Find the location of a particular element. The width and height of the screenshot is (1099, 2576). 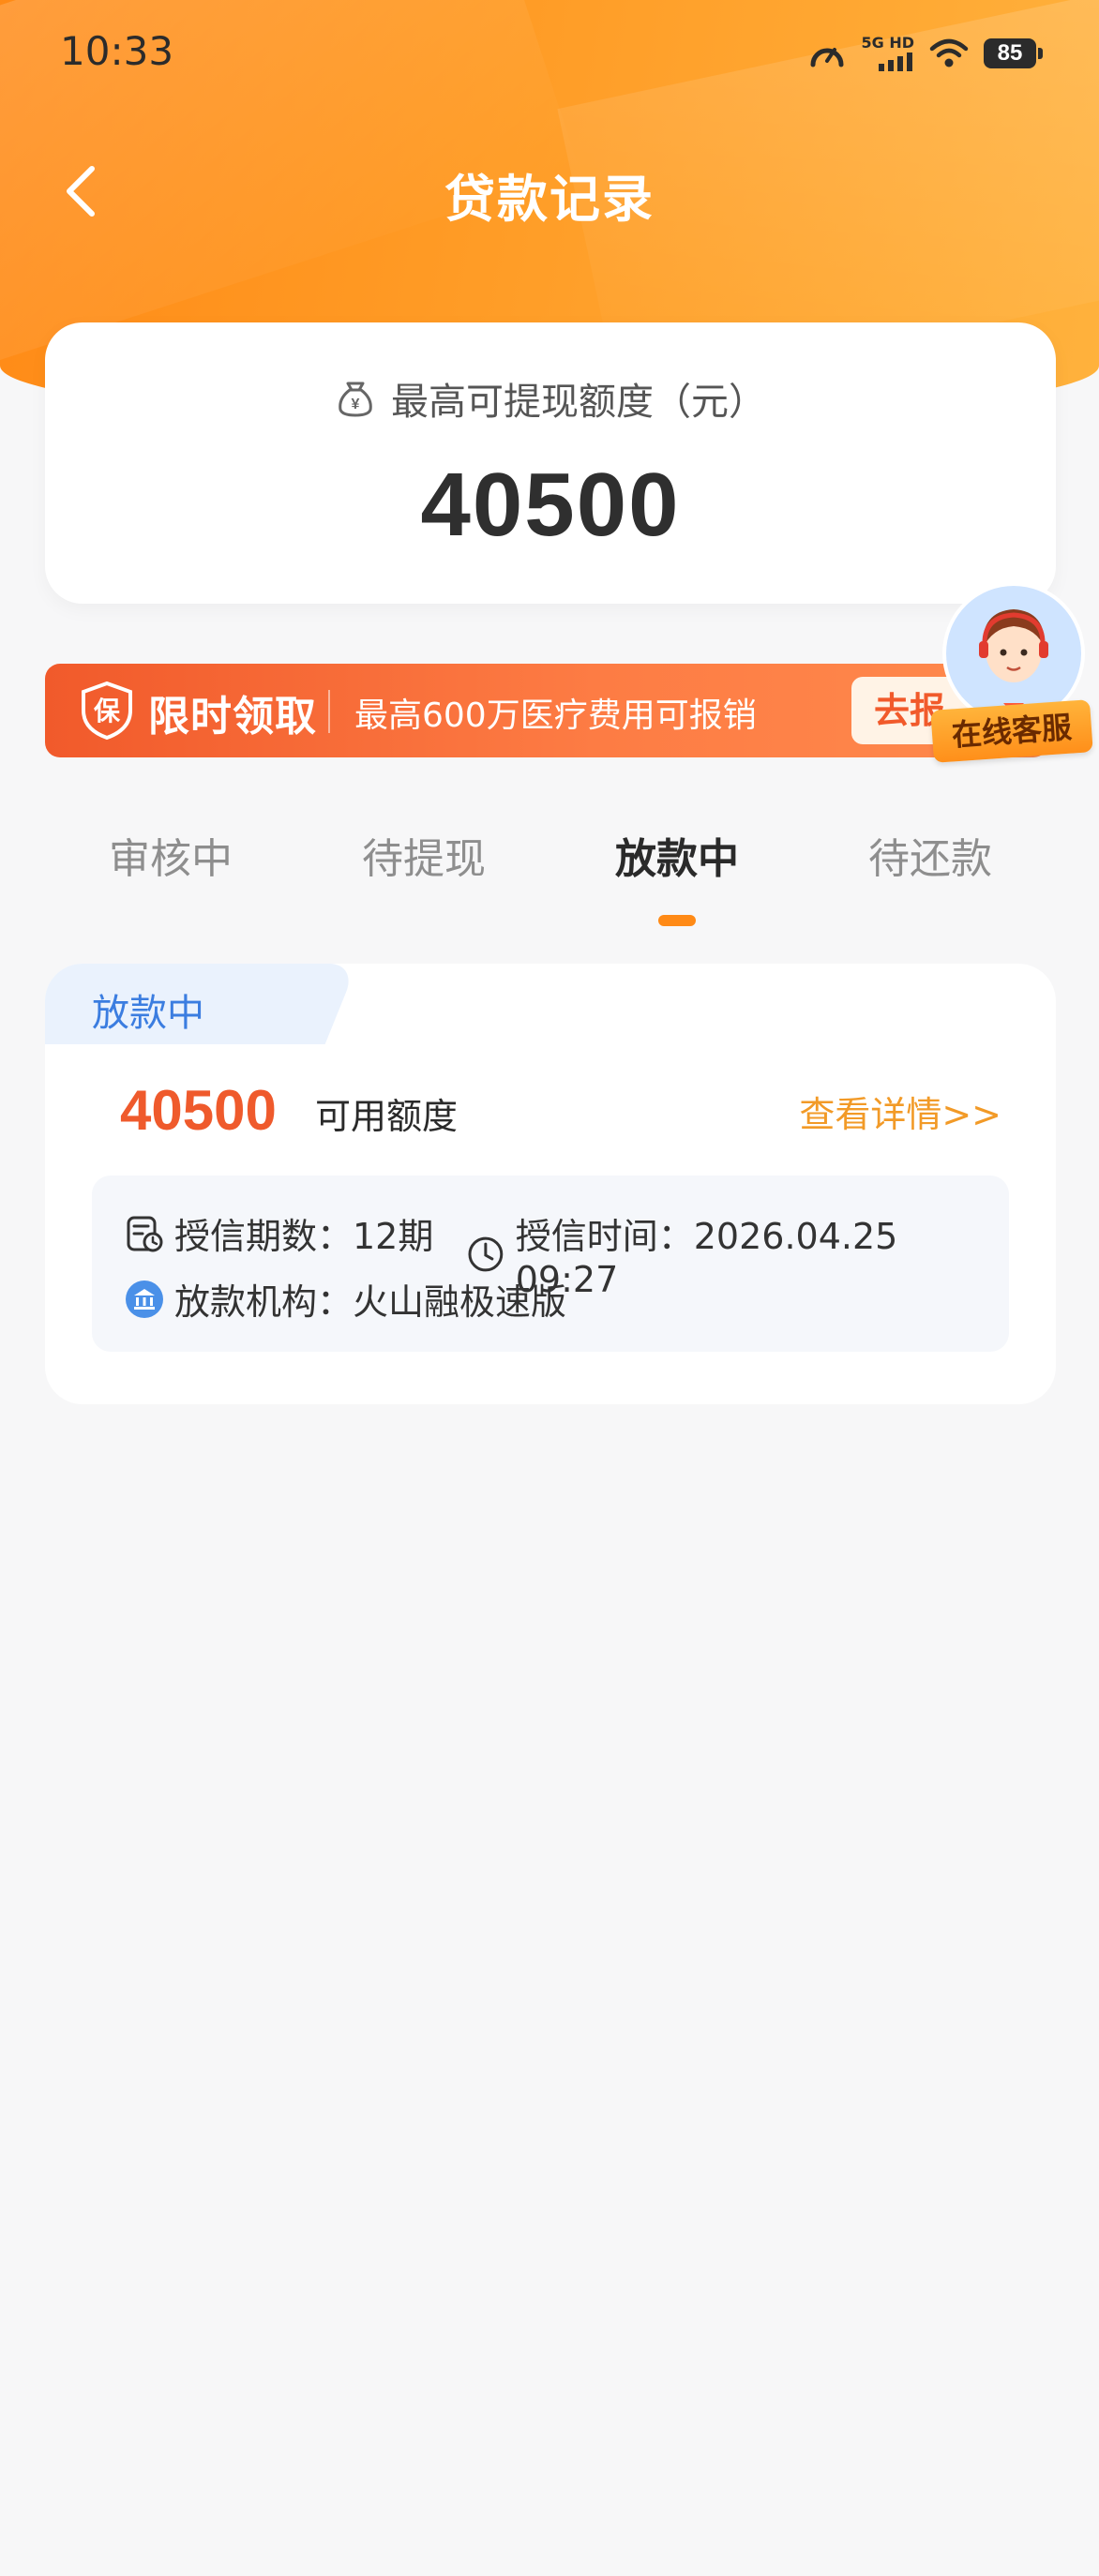

customer-service-button: 在线客服 is located at coordinates (1012, 677).